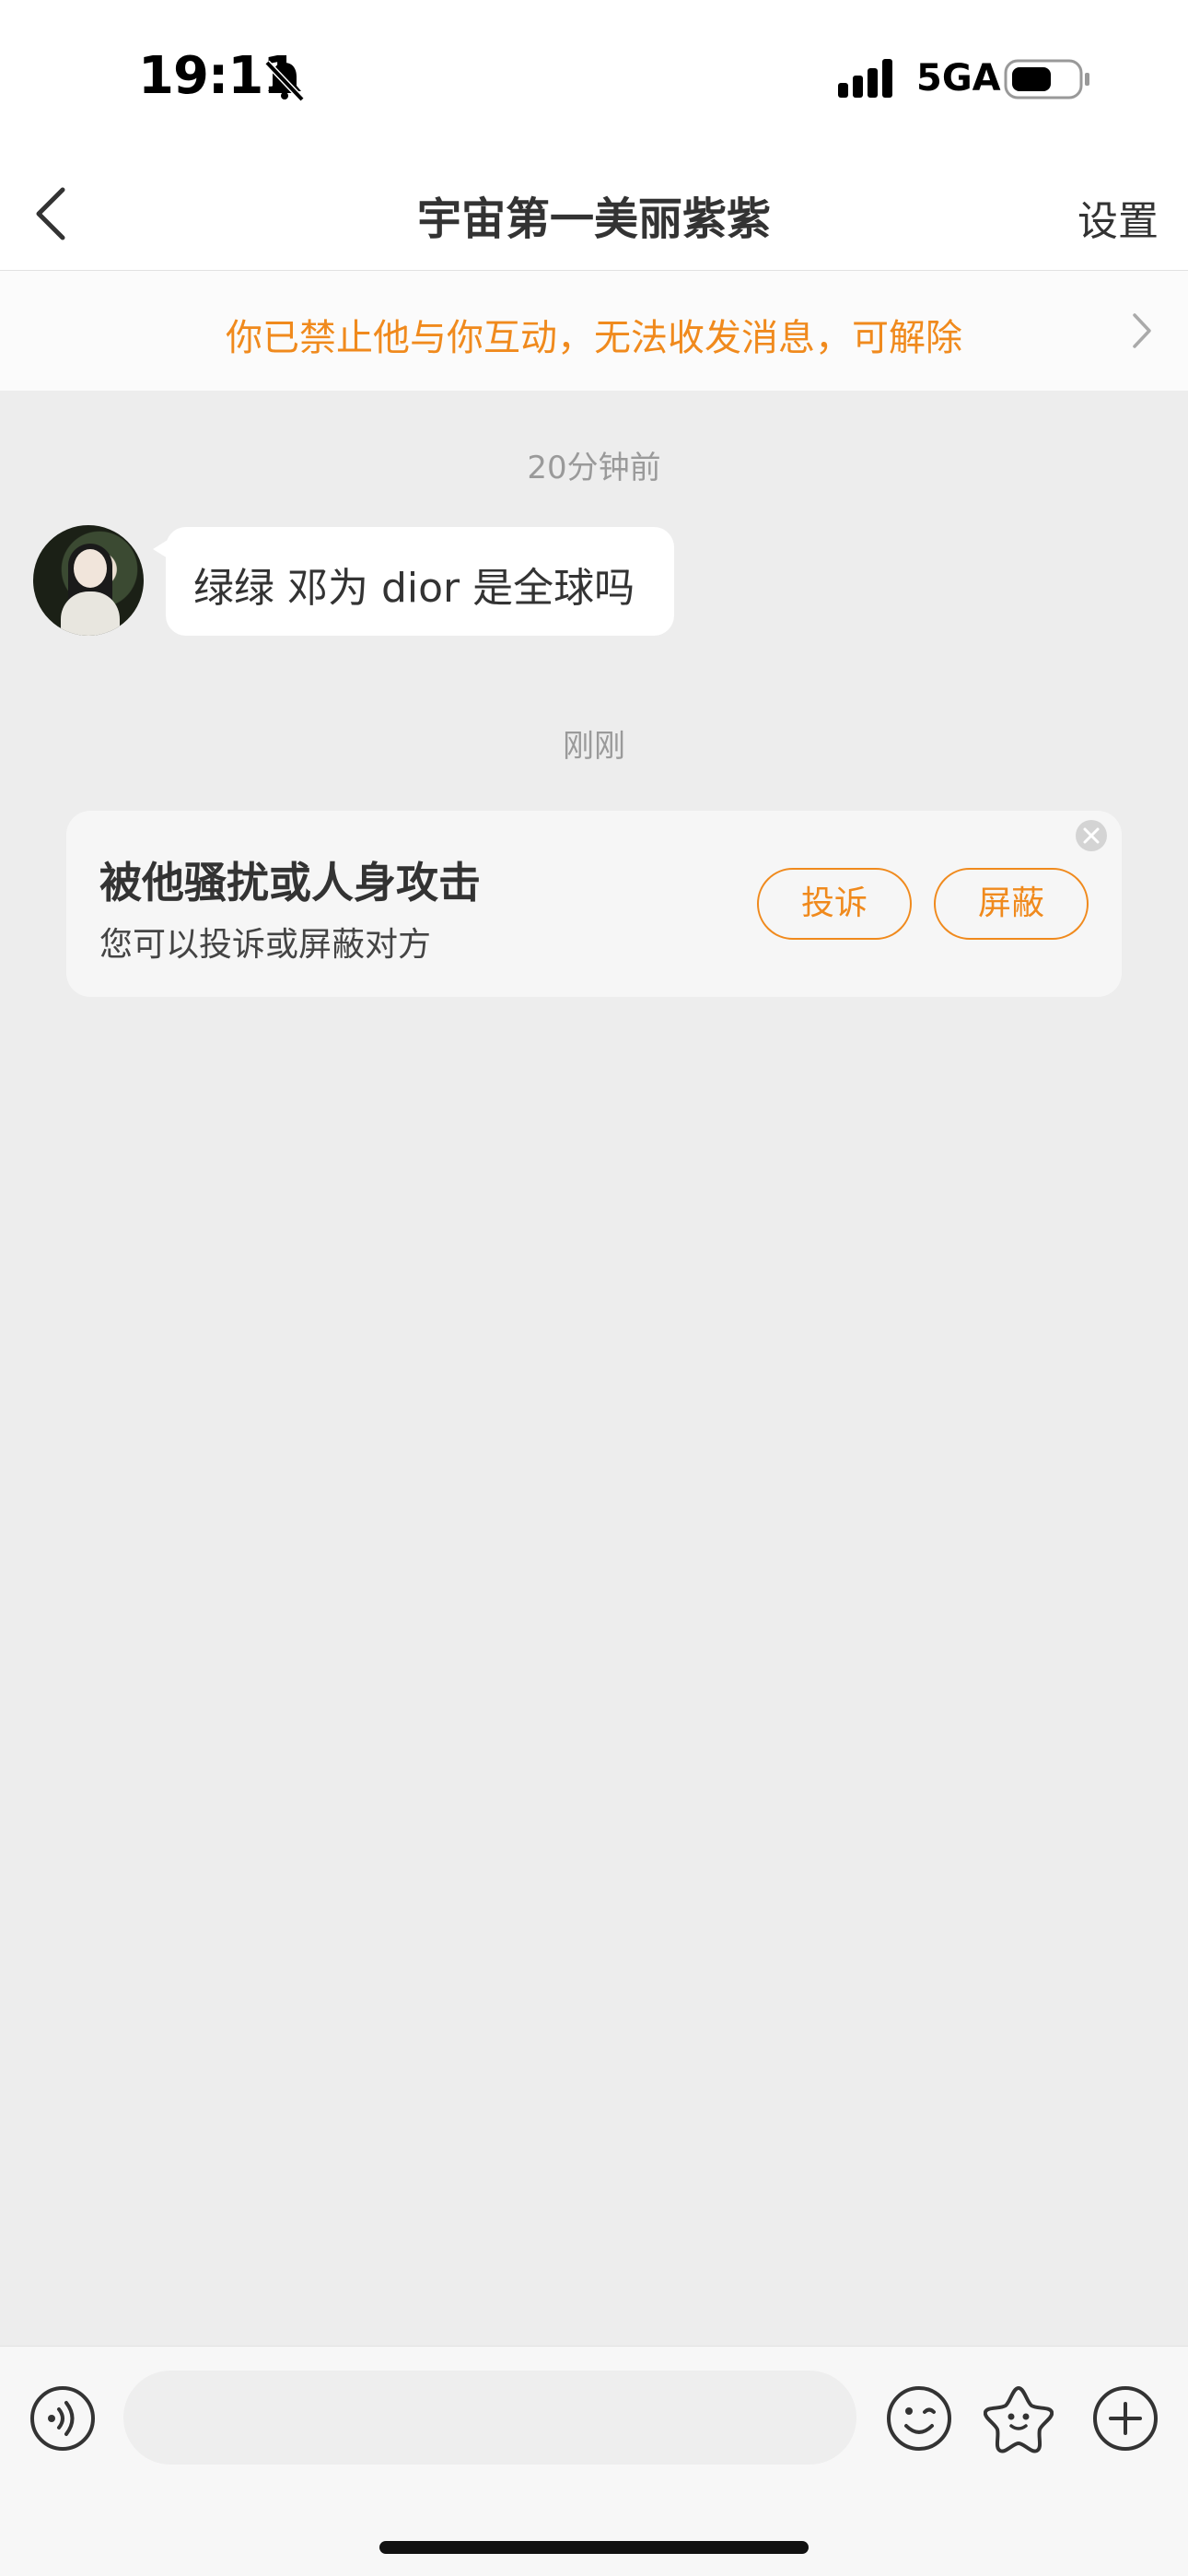 The height and width of the screenshot is (2576, 1188). What do you see at coordinates (919, 2418) in the screenshot?
I see `emoji-icon` at bounding box center [919, 2418].